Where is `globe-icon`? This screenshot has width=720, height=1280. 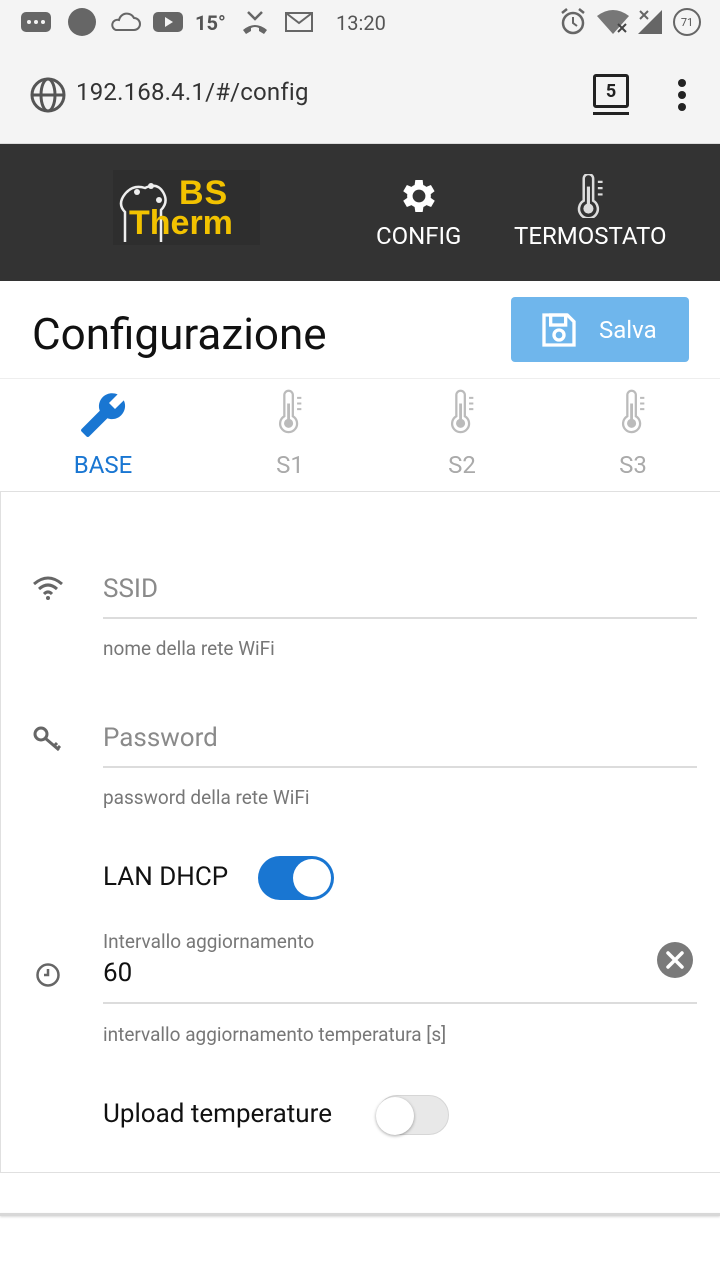
globe-icon is located at coordinates (48, 95).